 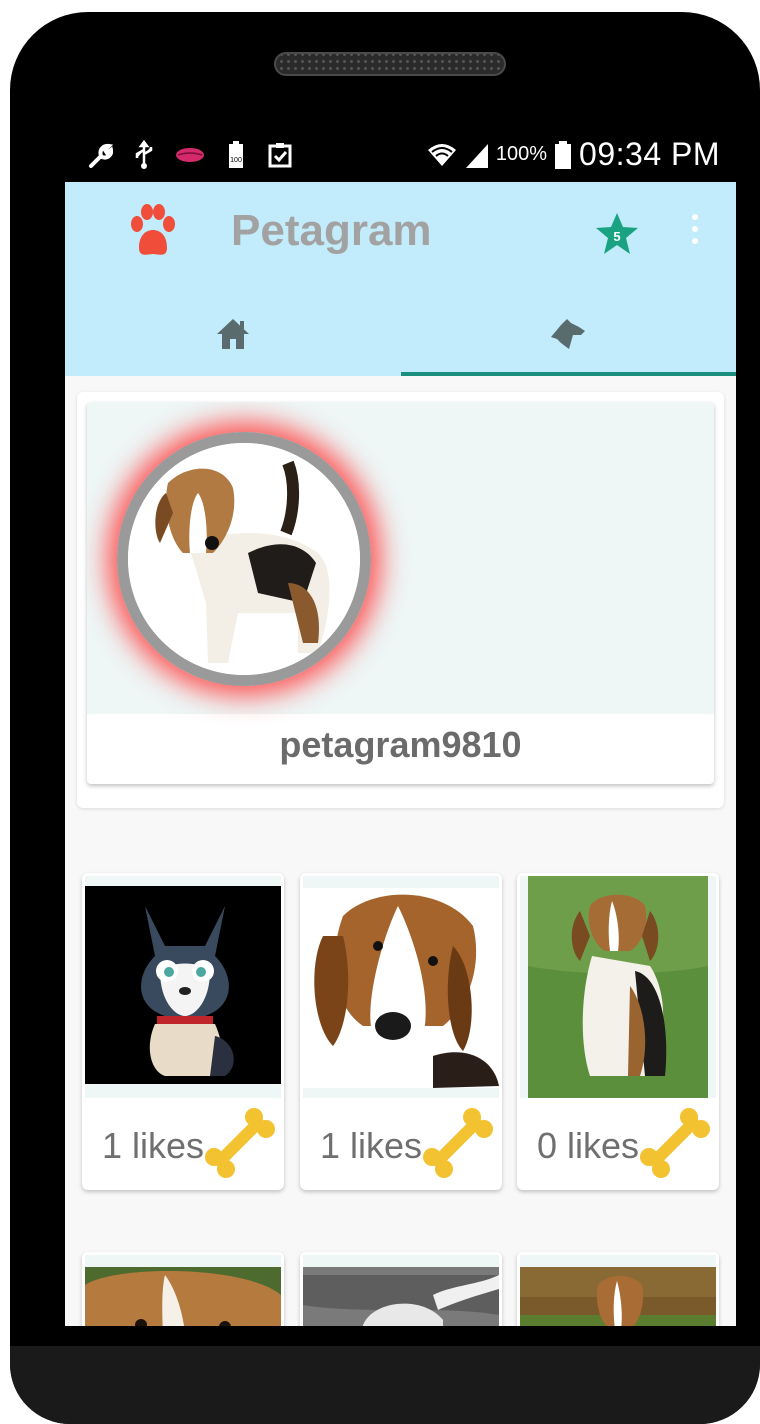 I want to click on beagle-grayscale-image, so click(x=401, y=1290).